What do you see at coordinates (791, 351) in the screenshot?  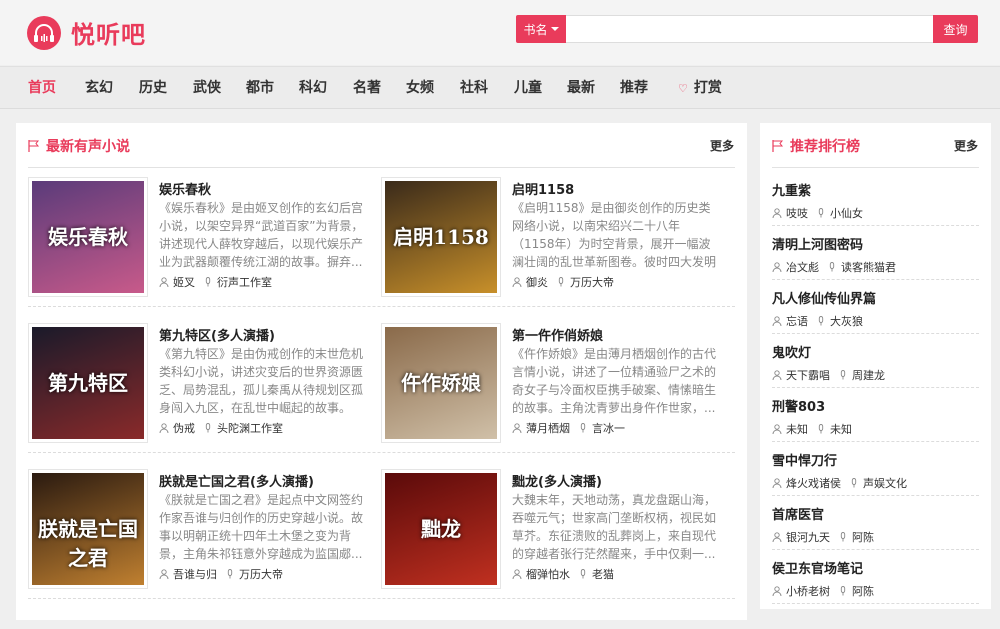 I see `rank-title: 鬼吹灯` at bounding box center [791, 351].